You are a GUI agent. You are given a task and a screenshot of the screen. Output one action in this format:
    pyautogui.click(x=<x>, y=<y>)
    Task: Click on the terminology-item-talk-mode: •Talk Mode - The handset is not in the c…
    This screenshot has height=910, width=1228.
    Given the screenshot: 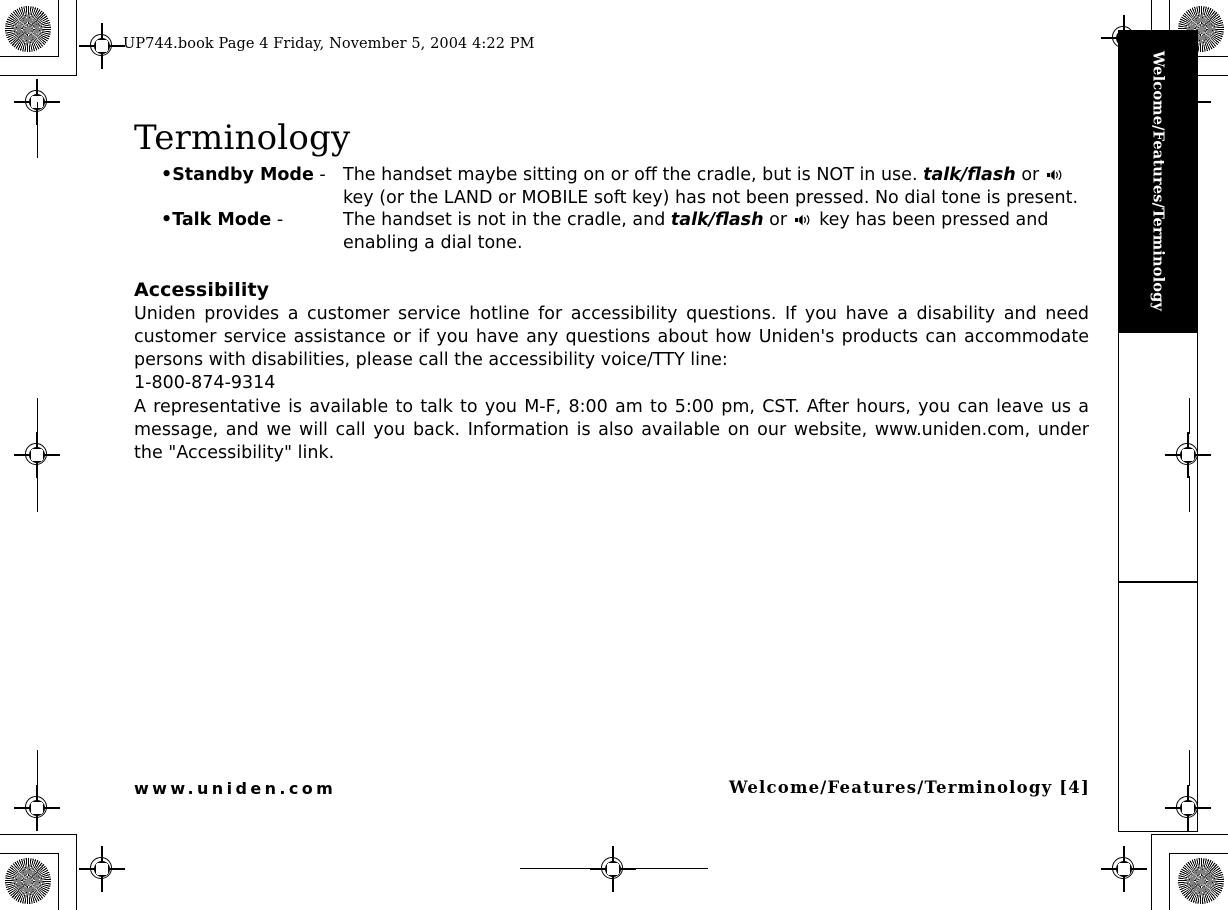 What is the action you would take?
    pyautogui.click(x=625, y=231)
    